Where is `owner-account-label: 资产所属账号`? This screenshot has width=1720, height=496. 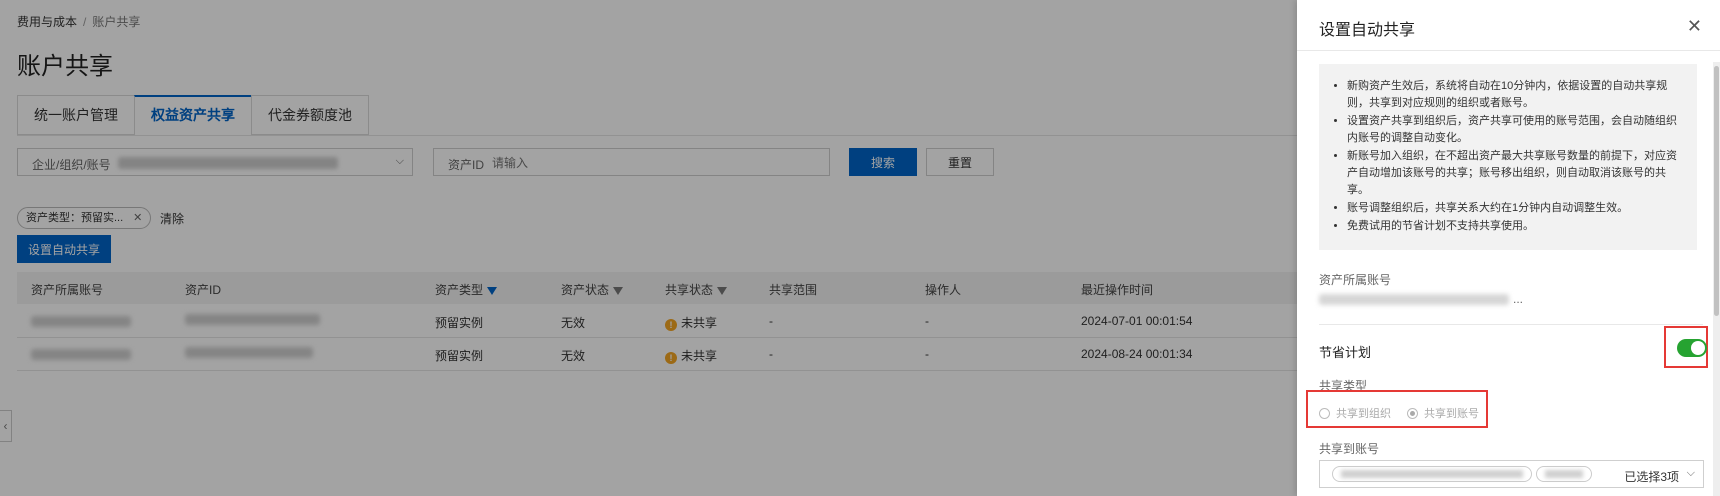 owner-account-label: 资产所属账号 is located at coordinates (1355, 280).